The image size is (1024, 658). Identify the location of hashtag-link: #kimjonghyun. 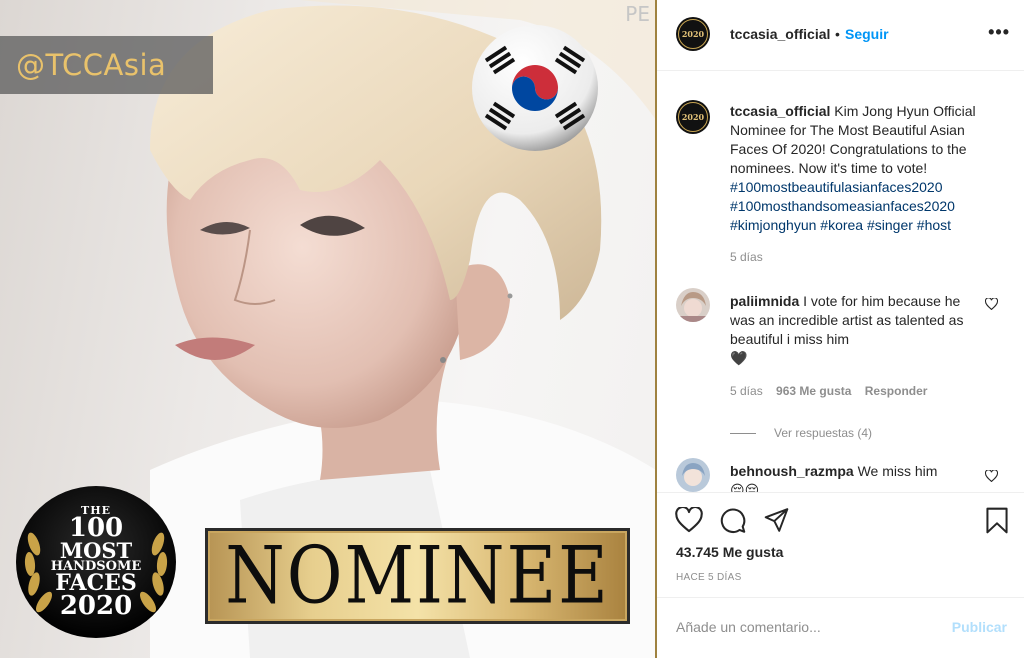
(773, 225).